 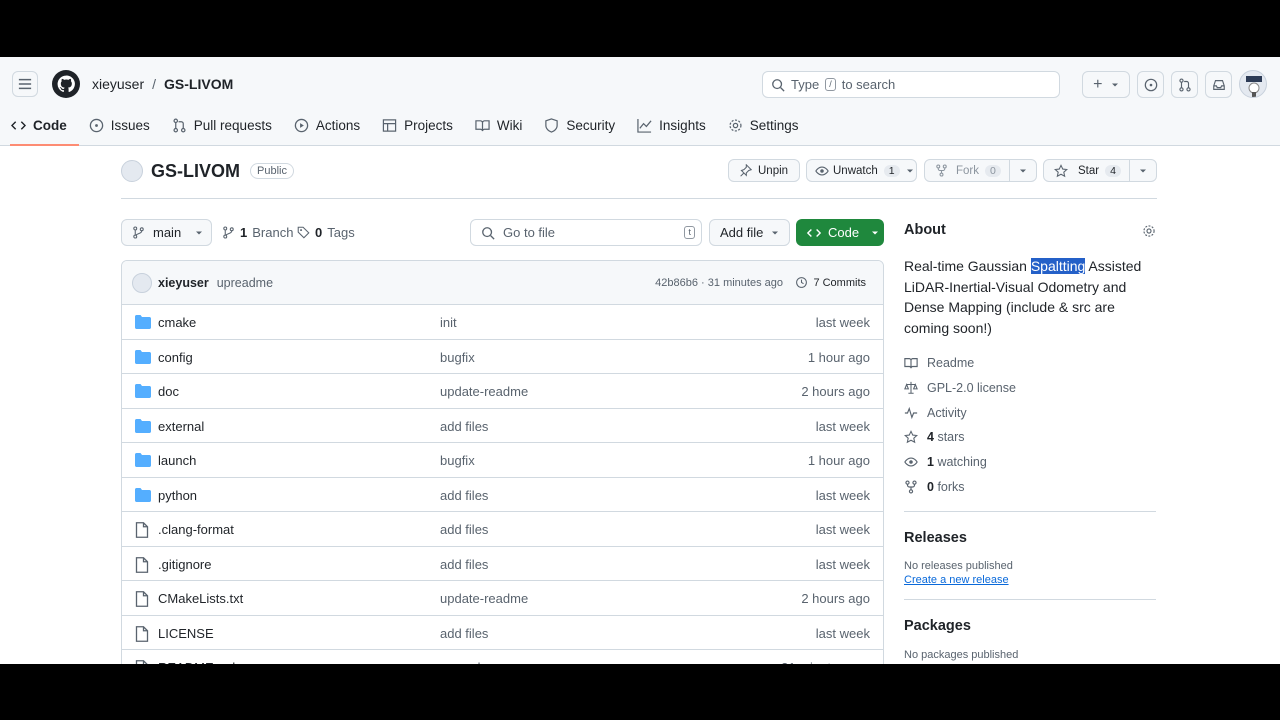 I want to click on table-row: README.mdupreadme31 minutes ago, so click(x=502, y=657).